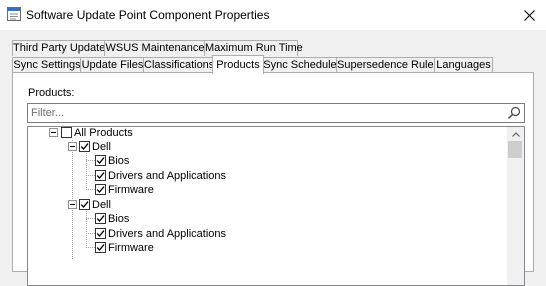 Image resolution: width=546 pixels, height=286 pixels. I want to click on tab-label: Third Party Updates, so click(62, 48).